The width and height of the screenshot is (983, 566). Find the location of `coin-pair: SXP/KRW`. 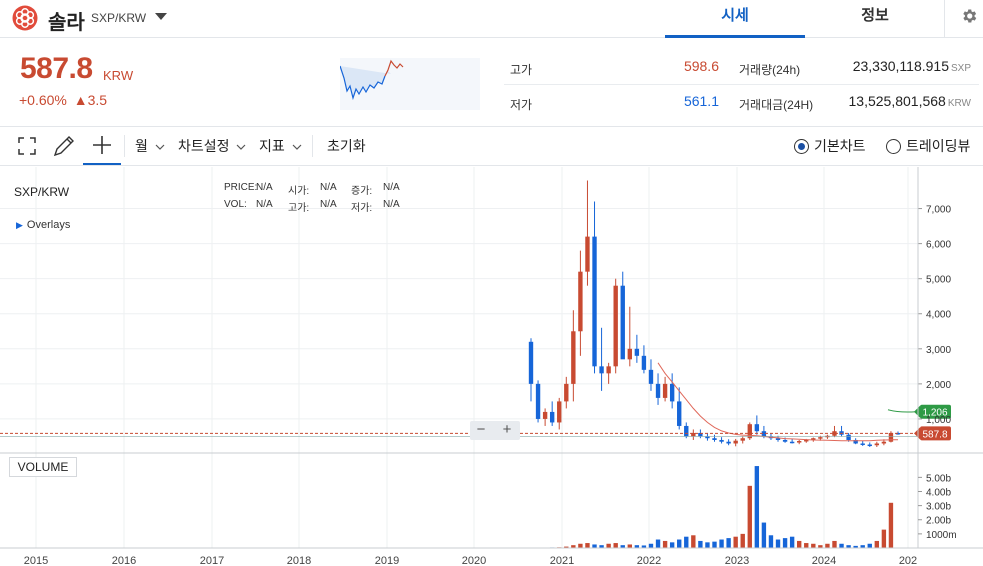

coin-pair: SXP/KRW is located at coordinates (118, 18).